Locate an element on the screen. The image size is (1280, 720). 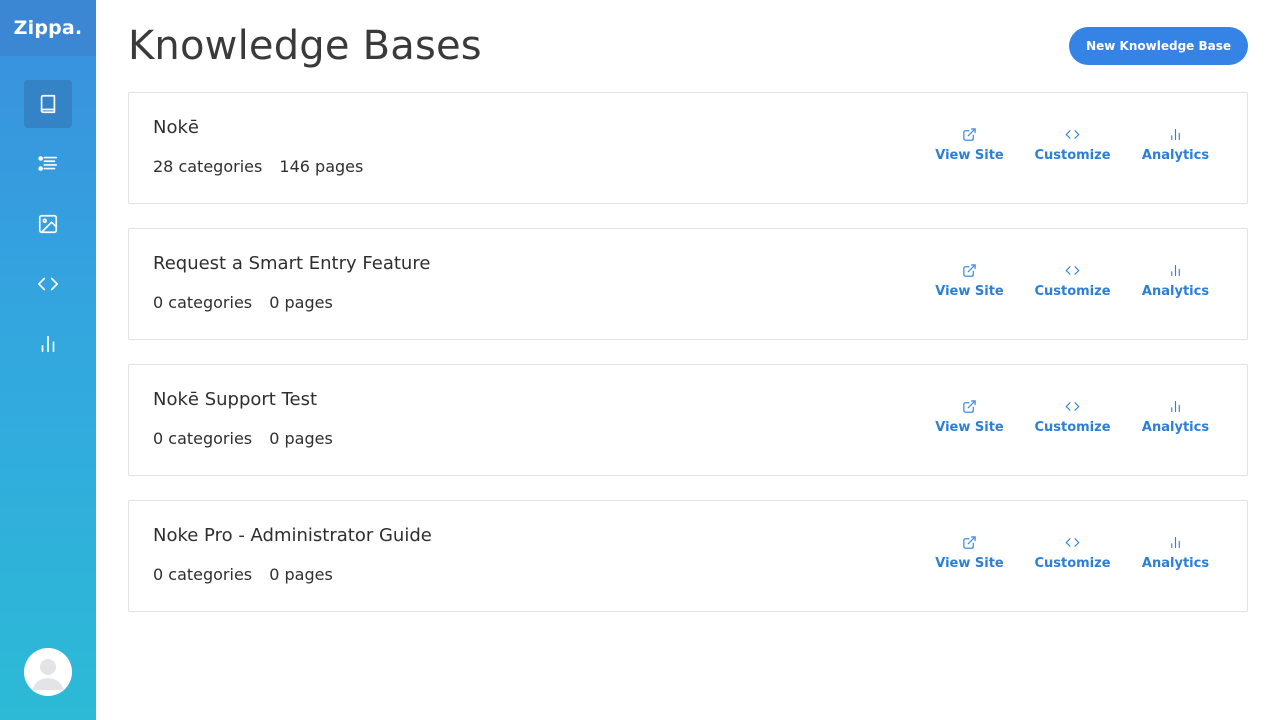
sidebar-item-media is located at coordinates (48, 224).